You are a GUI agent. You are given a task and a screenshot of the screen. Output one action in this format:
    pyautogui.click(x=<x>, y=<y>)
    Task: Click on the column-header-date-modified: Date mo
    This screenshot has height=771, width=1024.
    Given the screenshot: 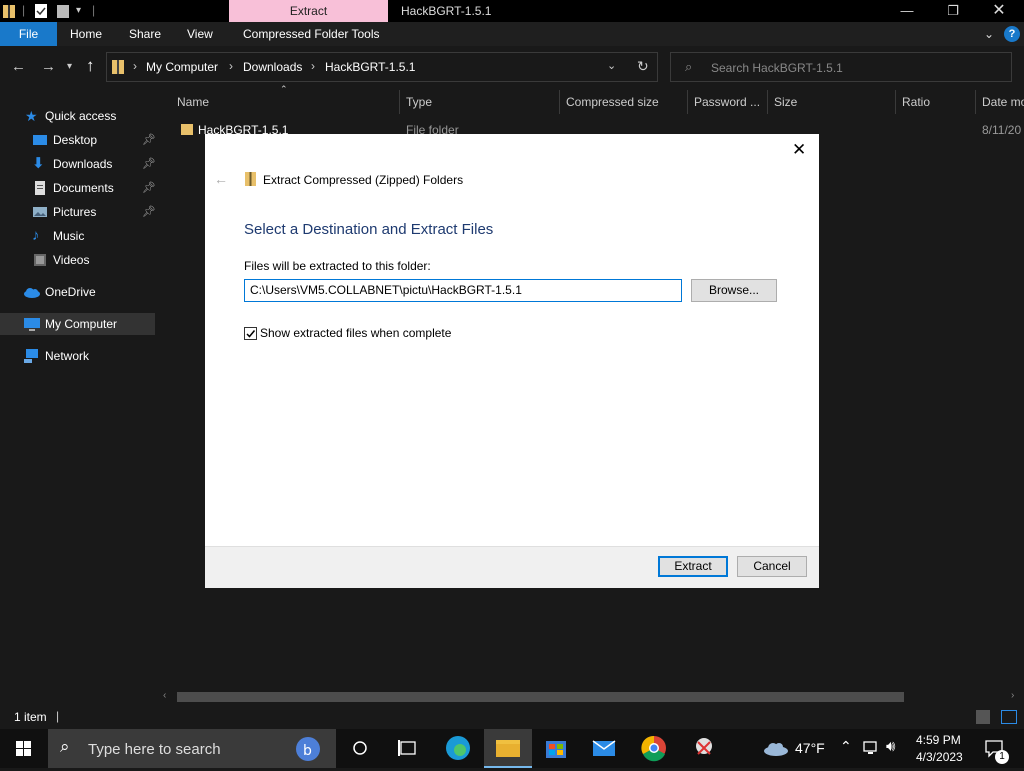 What is the action you would take?
    pyautogui.click(x=1003, y=102)
    